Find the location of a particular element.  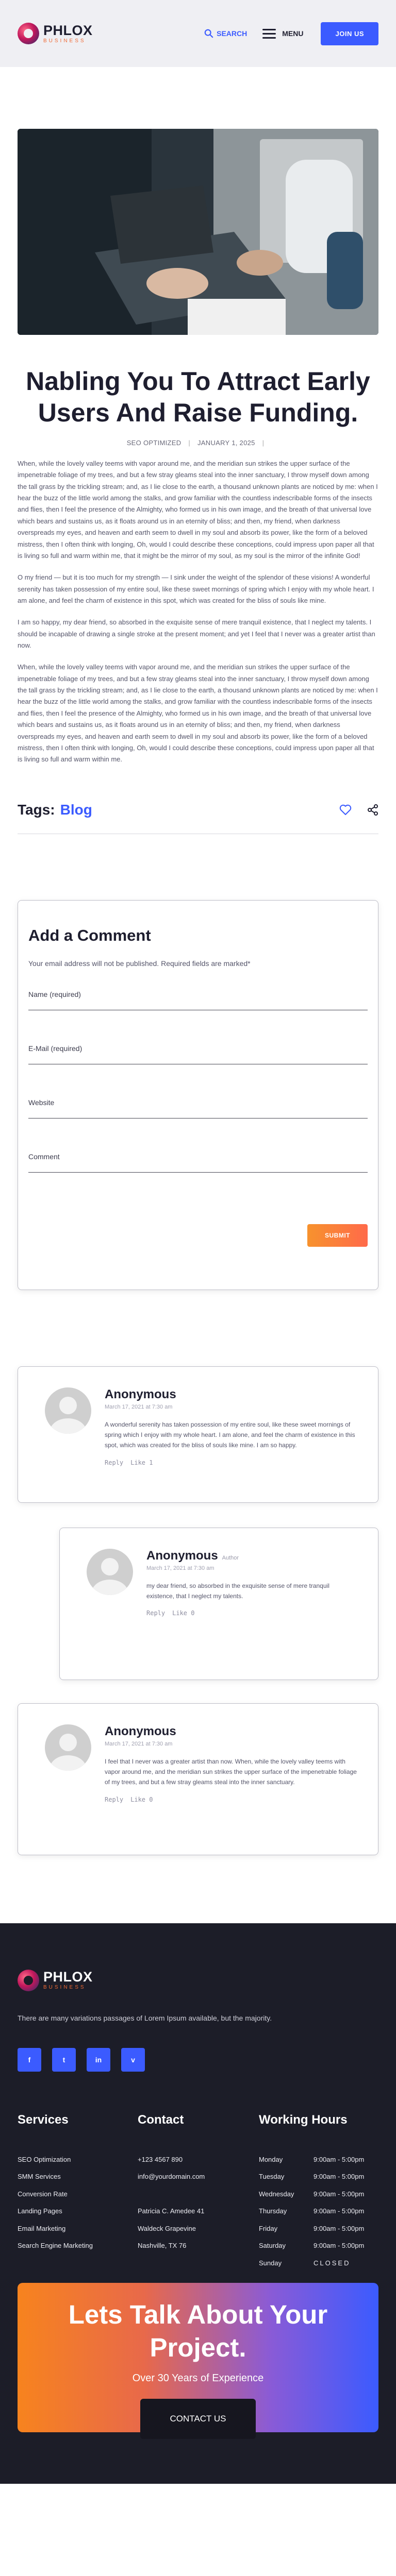

office-photo-icon is located at coordinates (198, 232).